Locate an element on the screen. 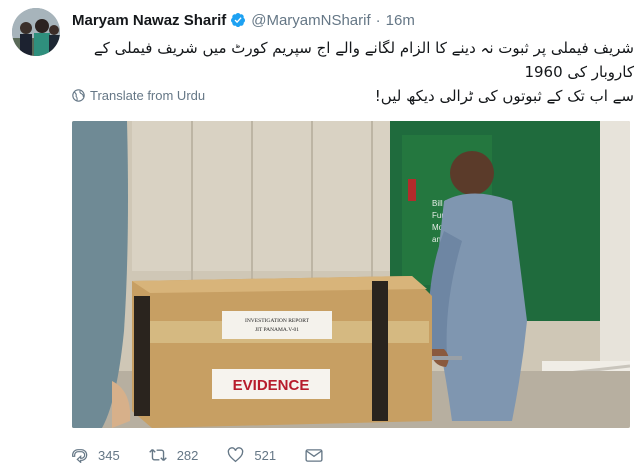  translate-label: Translate from Urdu is located at coordinates (148, 95).